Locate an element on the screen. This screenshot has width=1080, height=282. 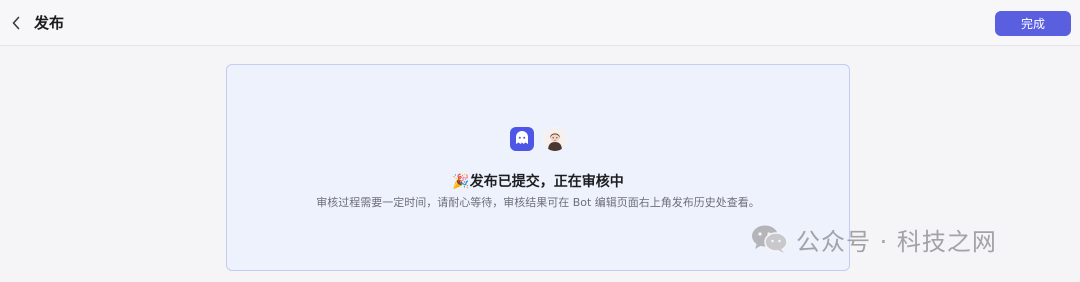
status-heading-text: 发布已提交，正在审核中 is located at coordinates (546, 182).